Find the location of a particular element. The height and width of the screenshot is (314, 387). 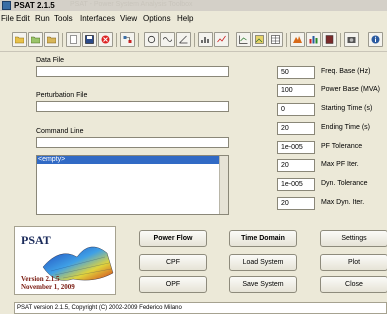

time-domain-button: Time Domain is located at coordinates (263, 238).